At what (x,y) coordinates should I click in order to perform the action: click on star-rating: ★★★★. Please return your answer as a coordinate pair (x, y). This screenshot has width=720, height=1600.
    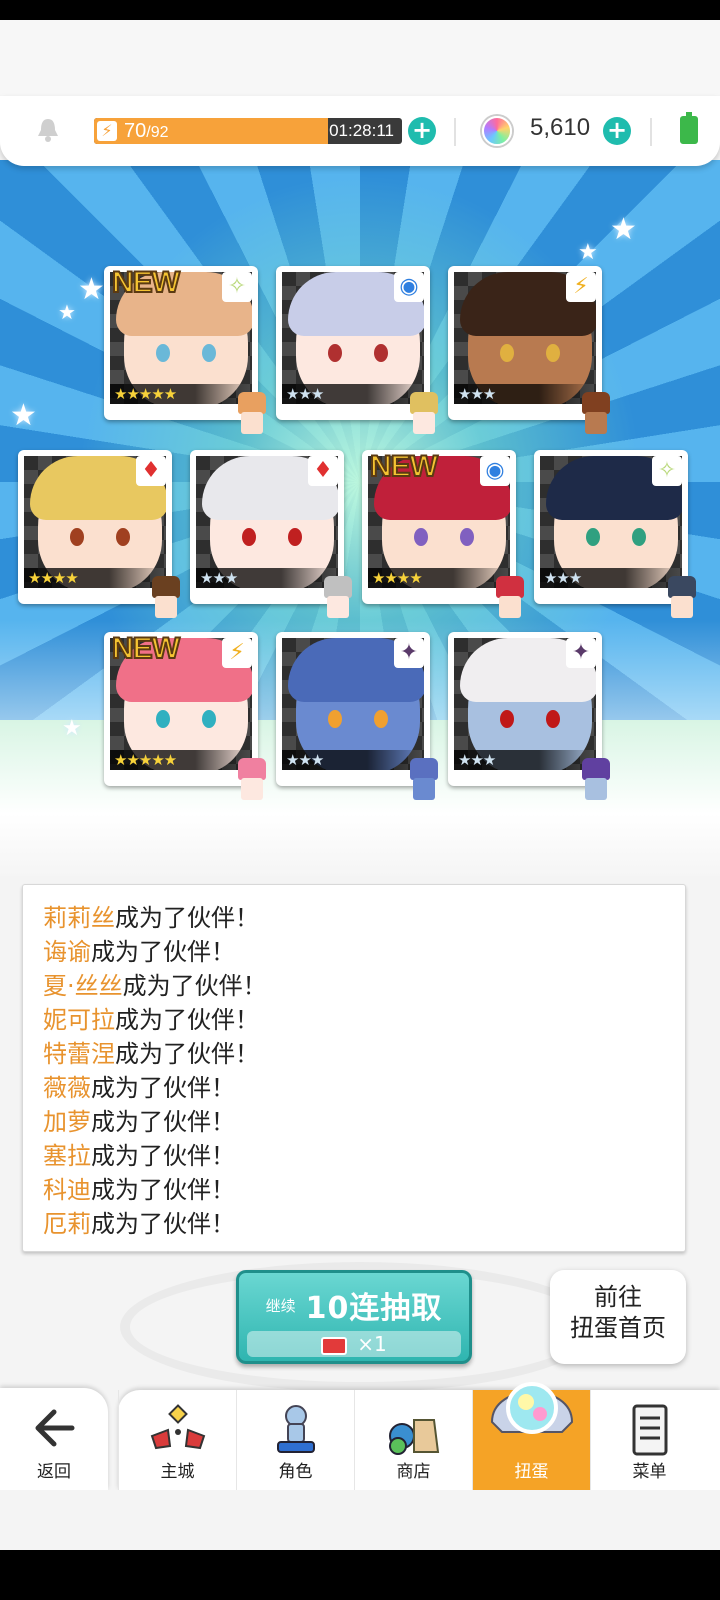
    Looking at the image, I should click on (53, 578).